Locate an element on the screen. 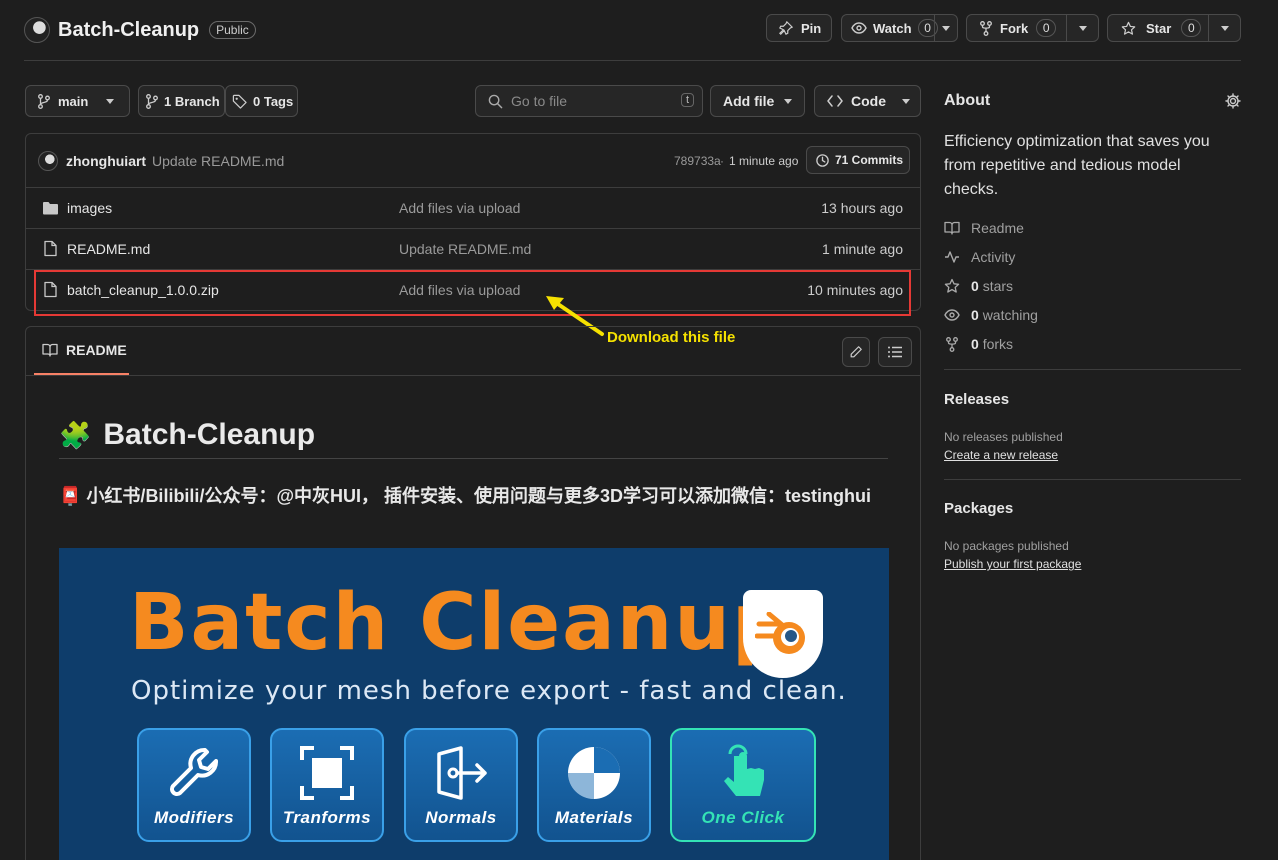  list-icon is located at coordinates (894, 352).